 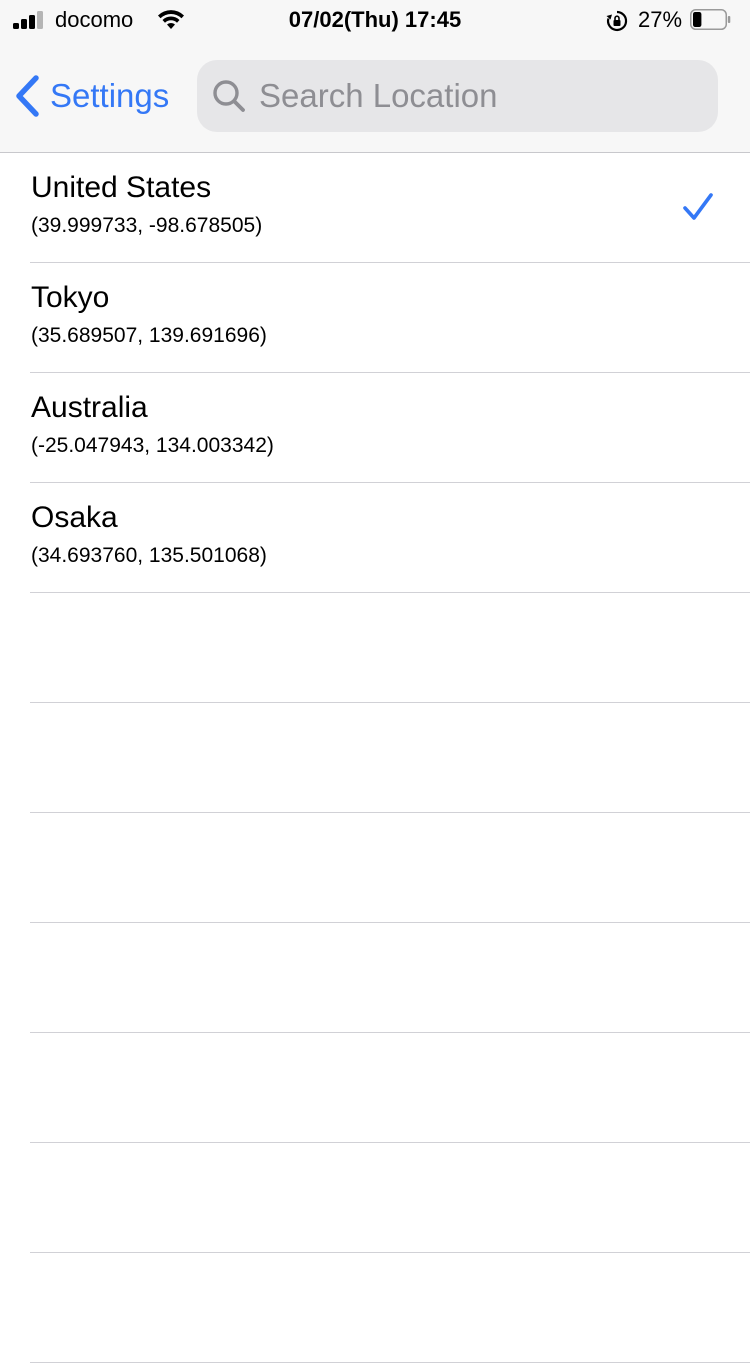 What do you see at coordinates (390, 318) in the screenshot?
I see `location-row-tokyo: Tokyo (35.689507, 139.691696)` at bounding box center [390, 318].